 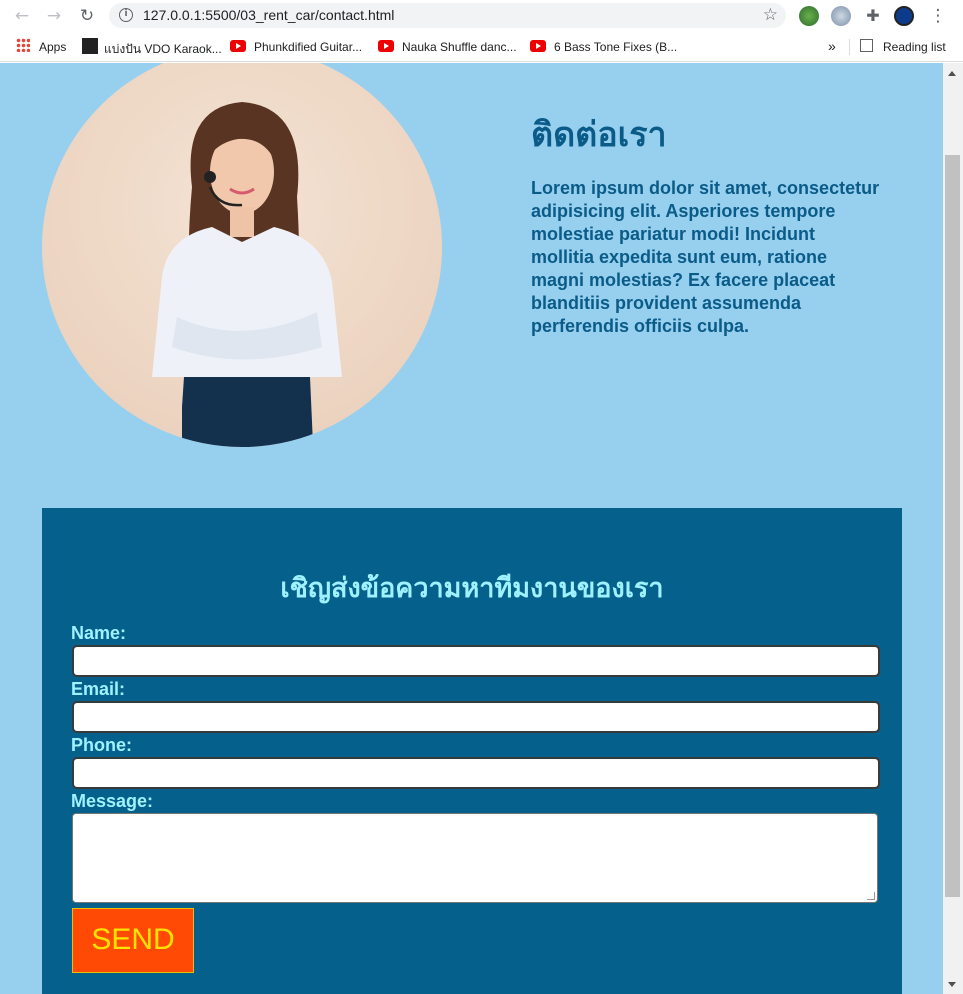 What do you see at coordinates (809, 16) in the screenshot?
I see `extension-globe-icon` at bounding box center [809, 16].